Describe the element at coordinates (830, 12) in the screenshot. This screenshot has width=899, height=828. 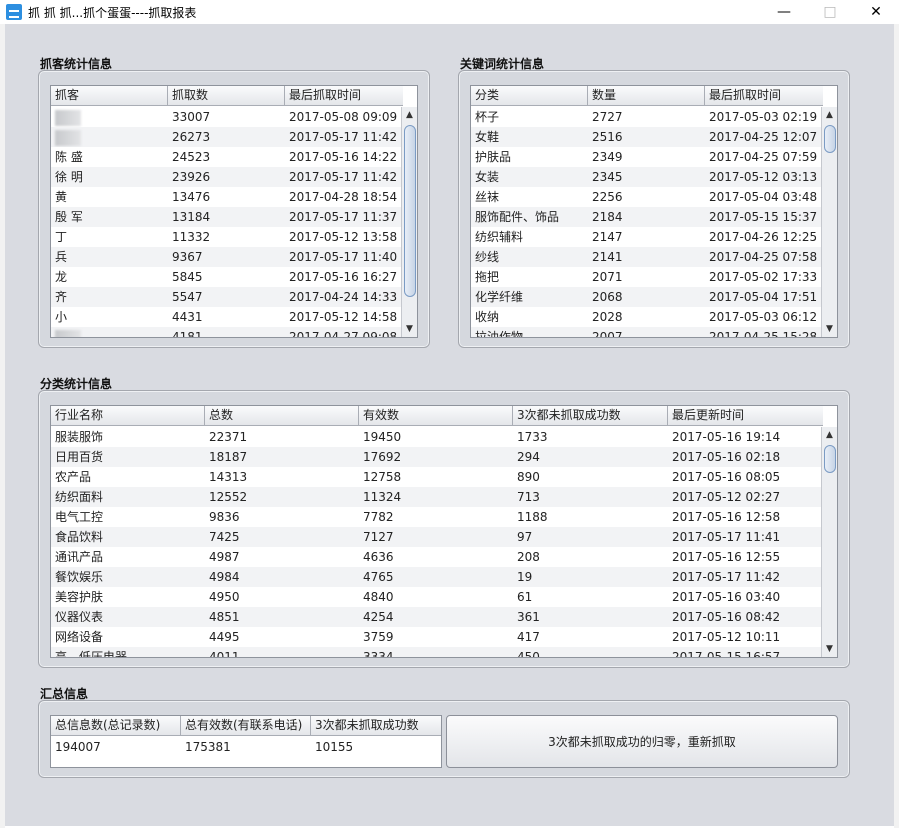
I see `maximize-button: □` at that location.